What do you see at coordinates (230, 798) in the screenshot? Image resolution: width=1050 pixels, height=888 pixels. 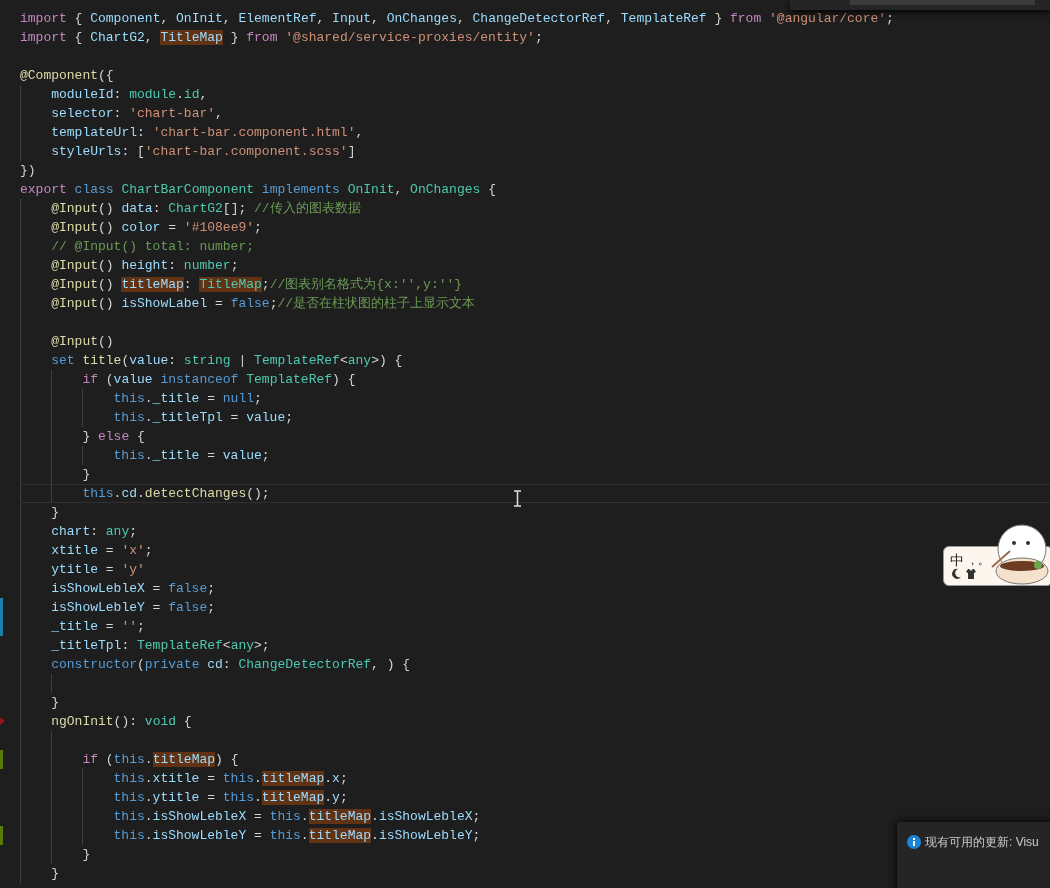 I see `code-line: this.ytitle = this.titleMap.y;` at bounding box center [230, 798].